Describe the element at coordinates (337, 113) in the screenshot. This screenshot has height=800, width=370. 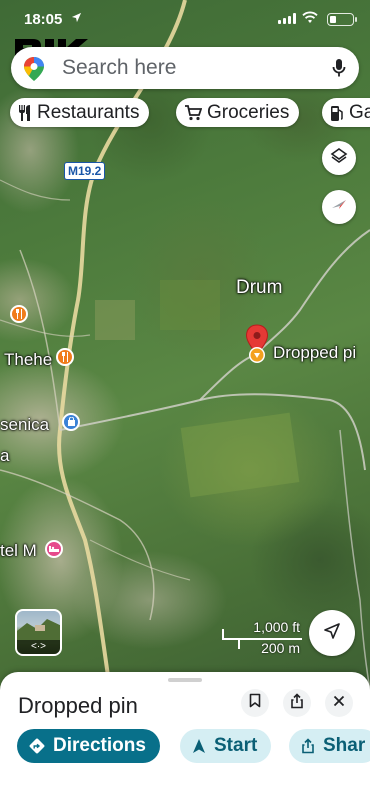
I see `gas-pump-icon` at that location.